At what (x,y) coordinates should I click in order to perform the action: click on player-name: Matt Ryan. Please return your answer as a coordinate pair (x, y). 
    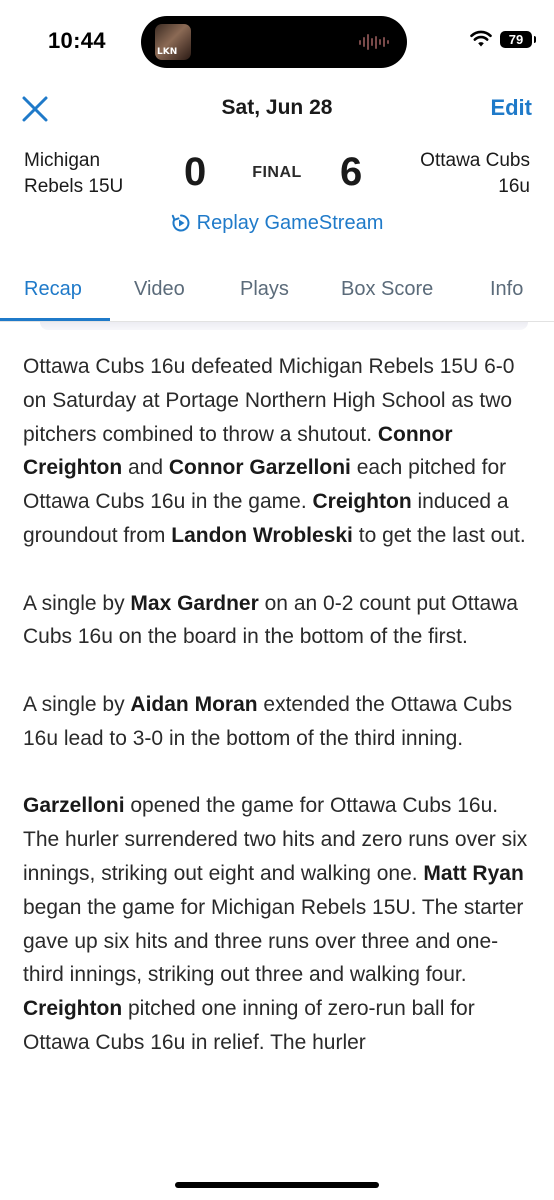
    Looking at the image, I should click on (473, 873).